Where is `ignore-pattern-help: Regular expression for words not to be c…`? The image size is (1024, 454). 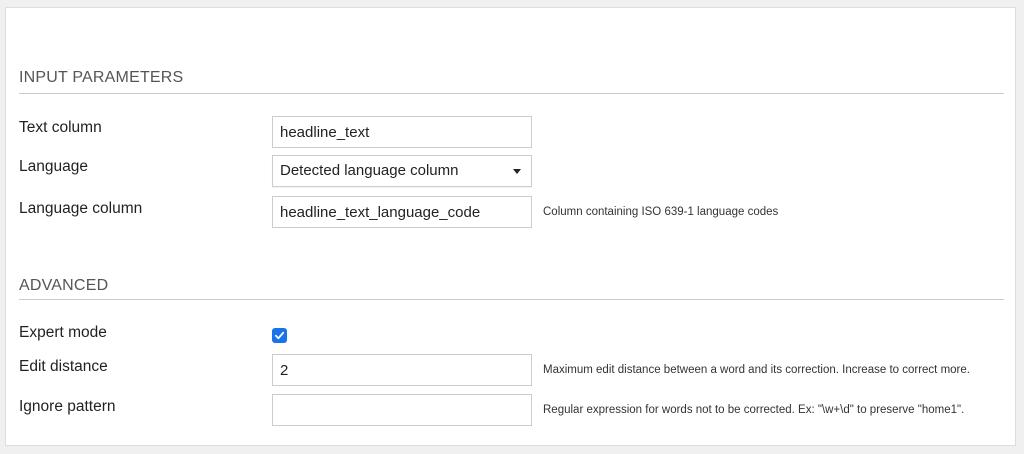
ignore-pattern-help: Regular expression for words not to be c… is located at coordinates (754, 410).